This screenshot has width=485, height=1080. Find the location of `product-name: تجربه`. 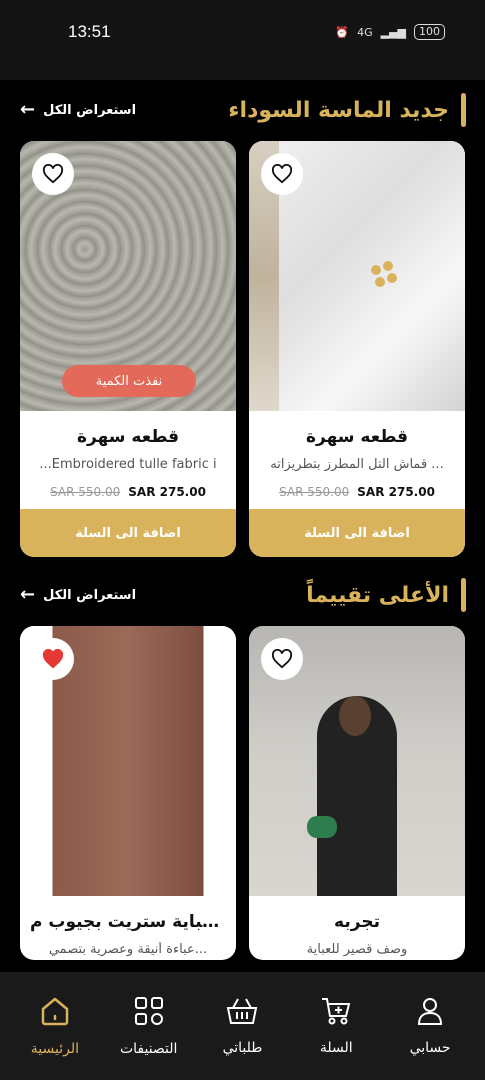

product-name: تجربه is located at coordinates (357, 923).